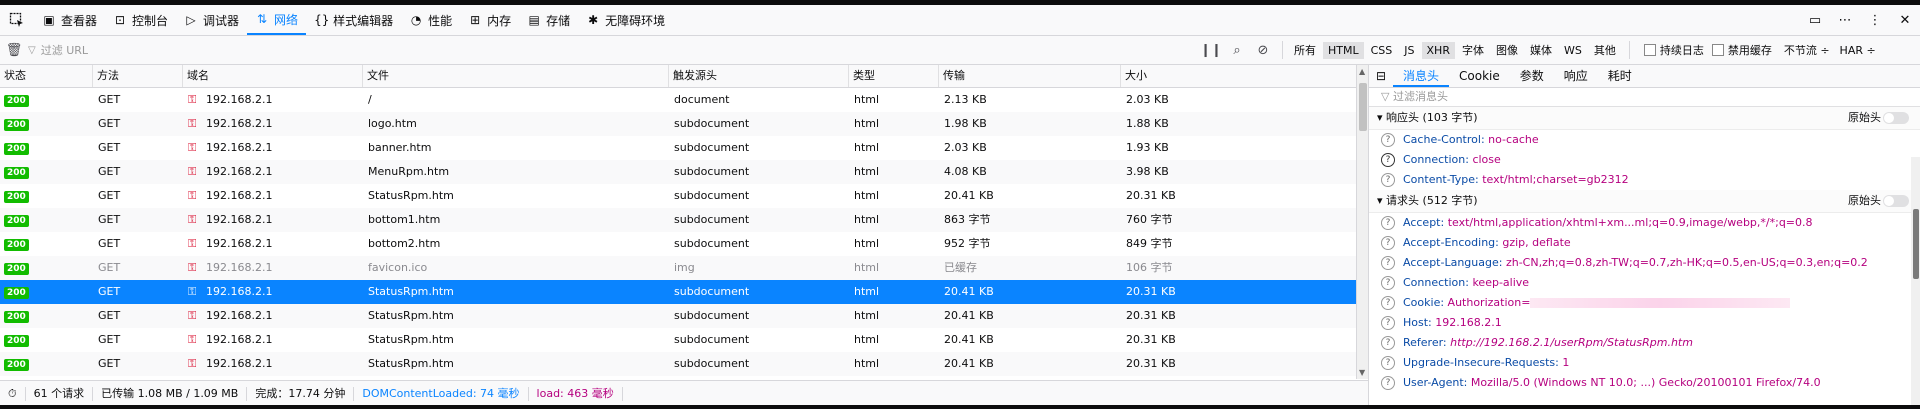  Describe the element at coordinates (1362, 71) in the screenshot. I see `scroll-up-icon: ▲` at that location.